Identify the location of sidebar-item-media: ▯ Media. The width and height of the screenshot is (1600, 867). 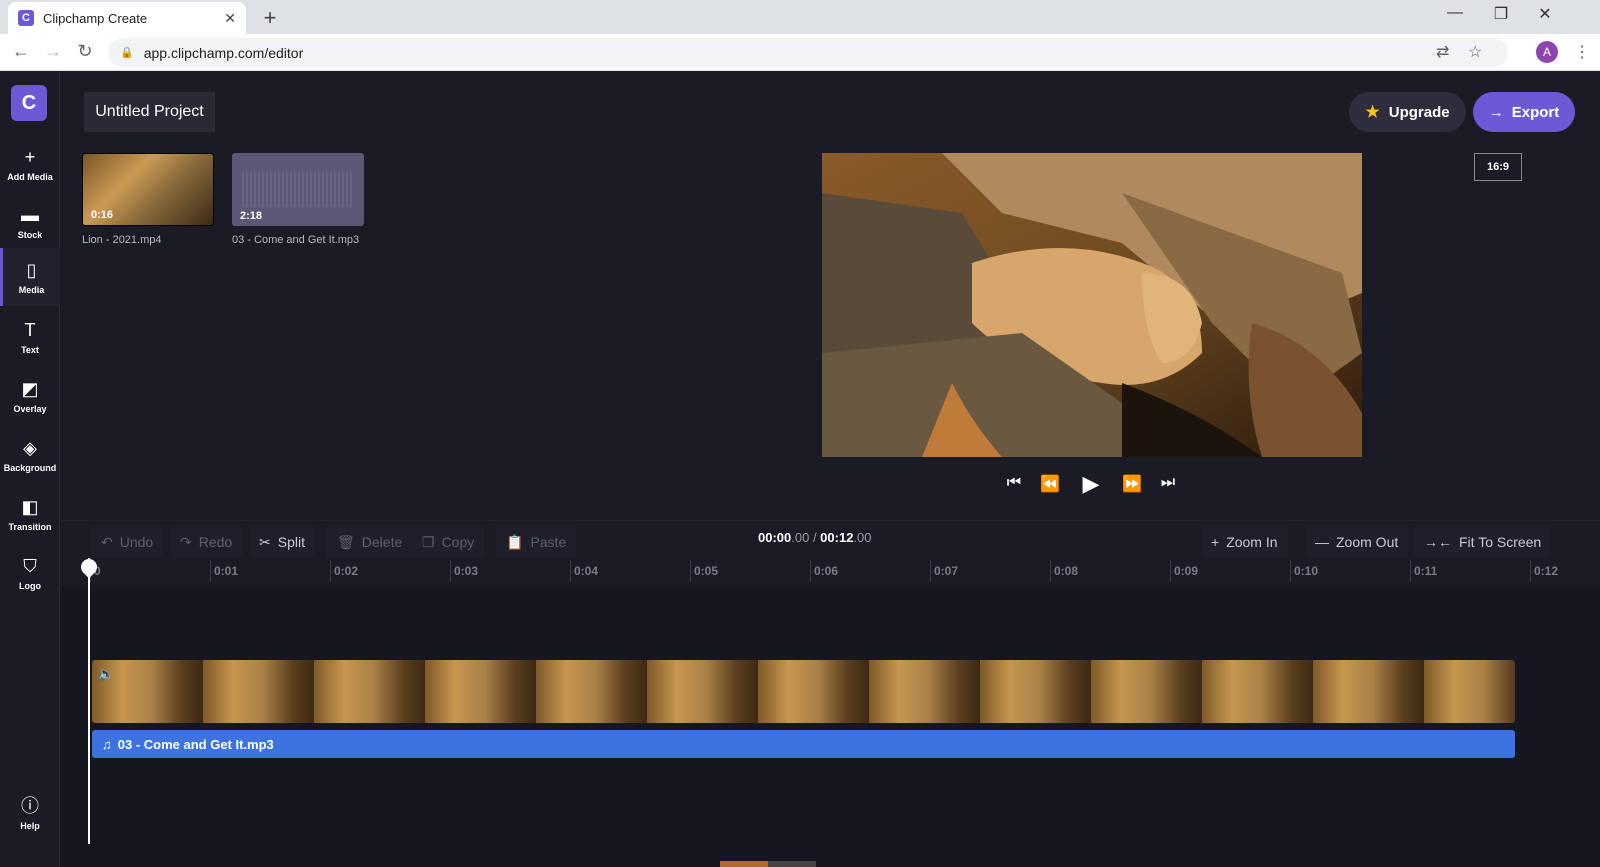
(30, 277).